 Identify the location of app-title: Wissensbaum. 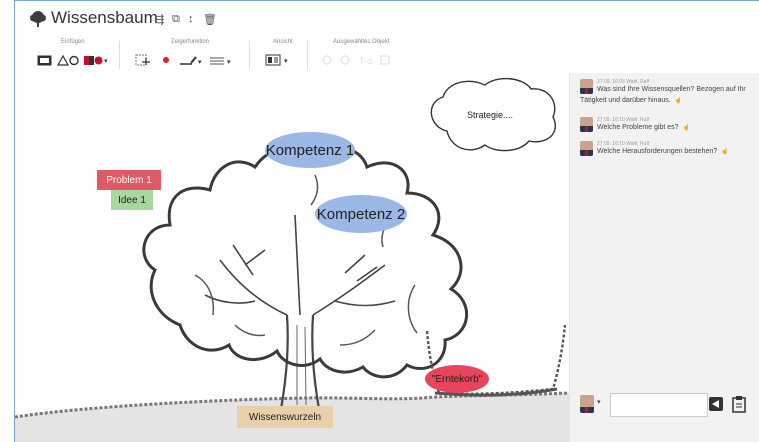
(104, 17).